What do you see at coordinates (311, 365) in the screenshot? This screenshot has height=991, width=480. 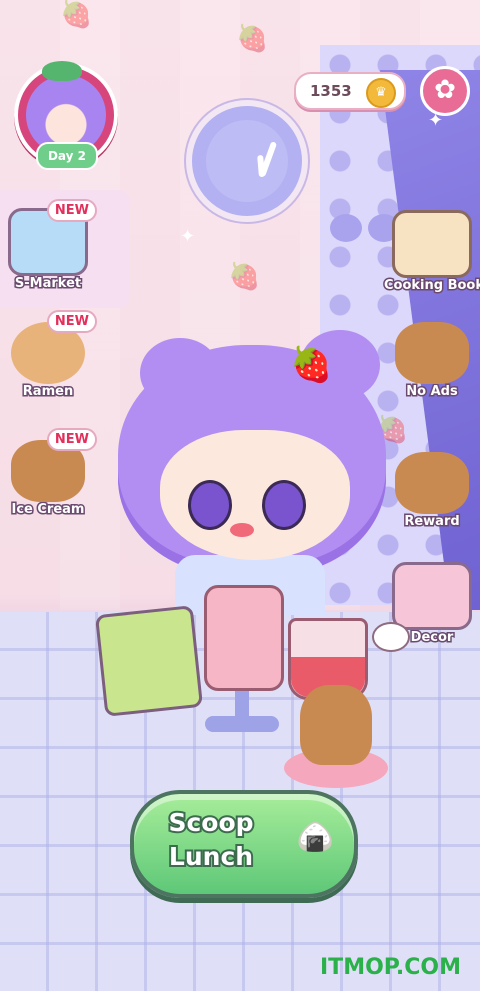 I see `strawberry-hair-clip-icon: 🍓` at bounding box center [311, 365].